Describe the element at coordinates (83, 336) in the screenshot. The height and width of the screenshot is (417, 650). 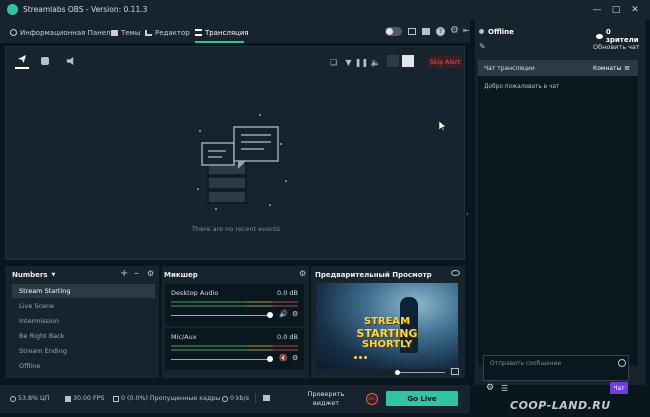
I see `scene-item: Be Right Back` at that location.